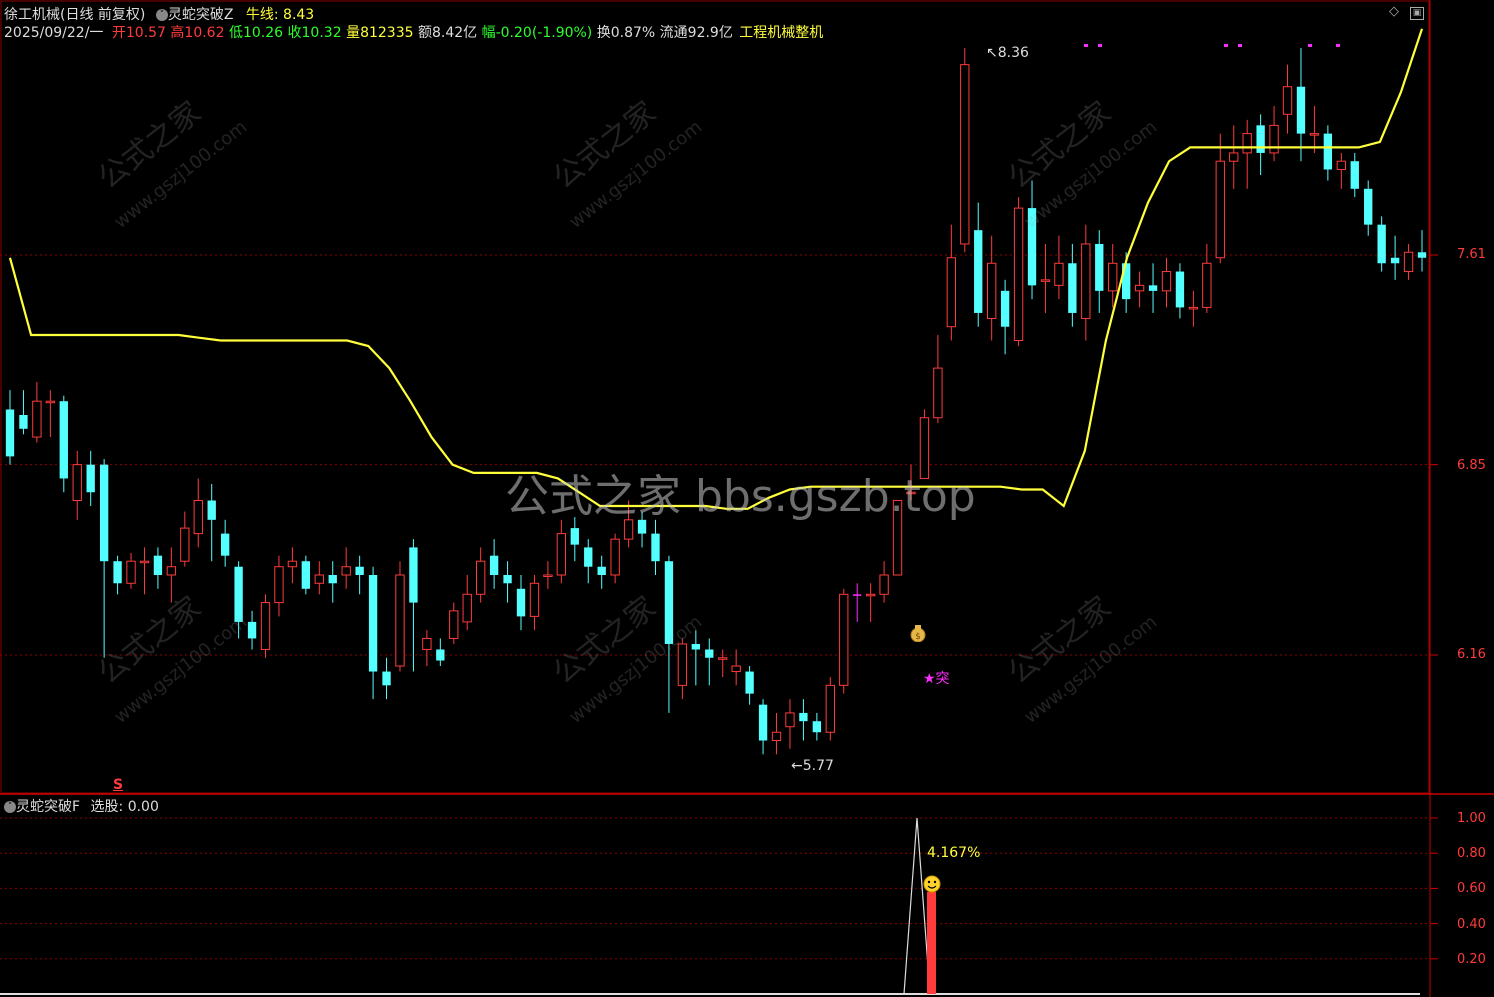 This screenshot has width=1494, height=997. What do you see at coordinates (1417, 13) in the screenshot?
I see `window-icon: ▣` at bounding box center [1417, 13].